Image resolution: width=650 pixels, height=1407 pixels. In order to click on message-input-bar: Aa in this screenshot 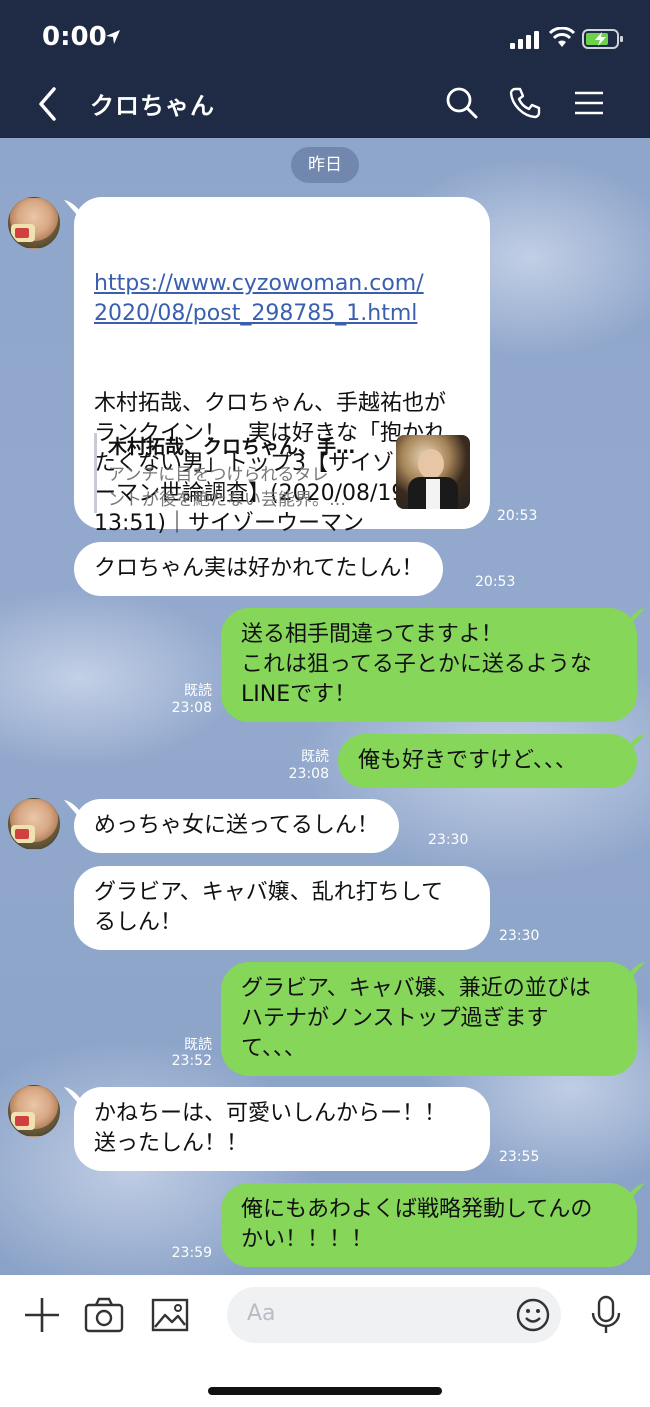, I will do `click(325, 1341)`.